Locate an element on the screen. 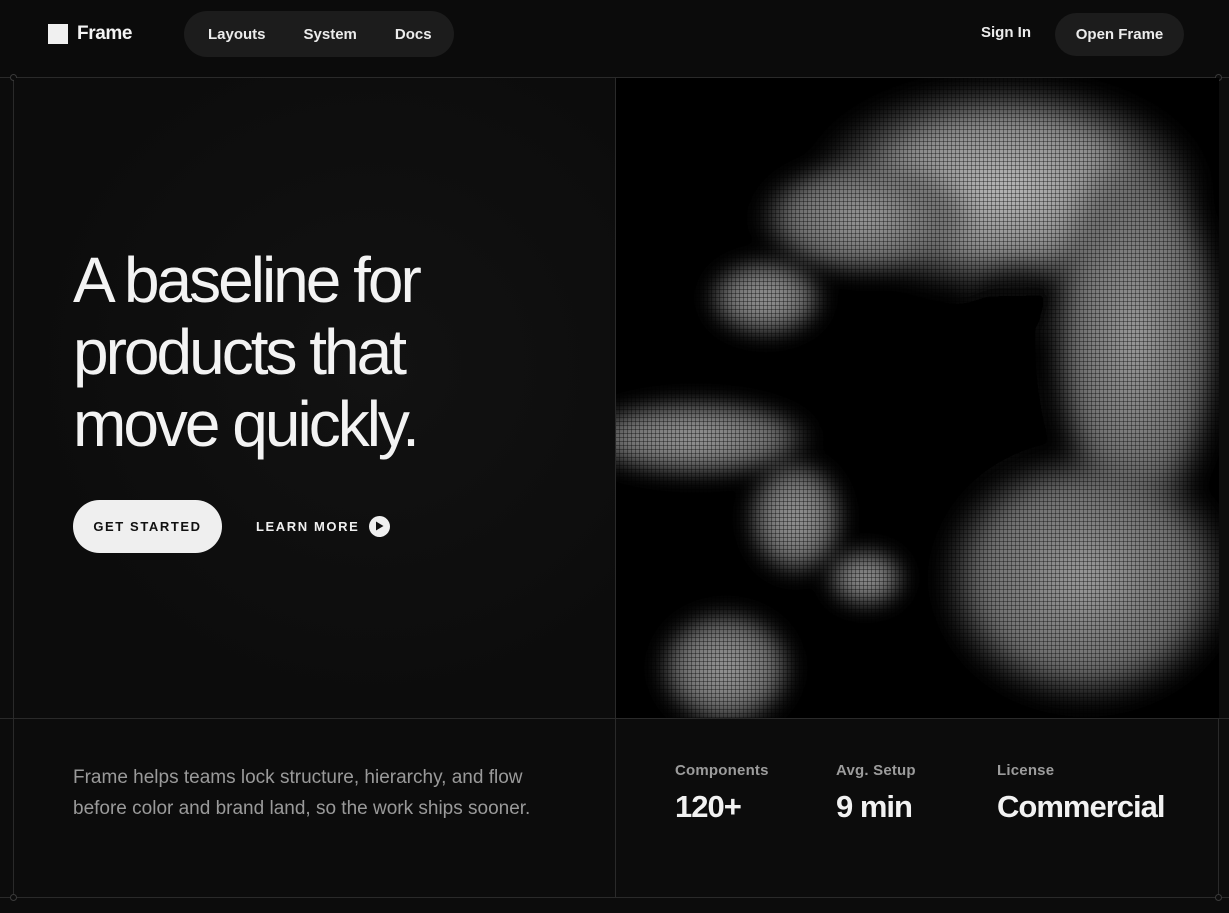  stat-value: 9 min is located at coordinates (874, 806).